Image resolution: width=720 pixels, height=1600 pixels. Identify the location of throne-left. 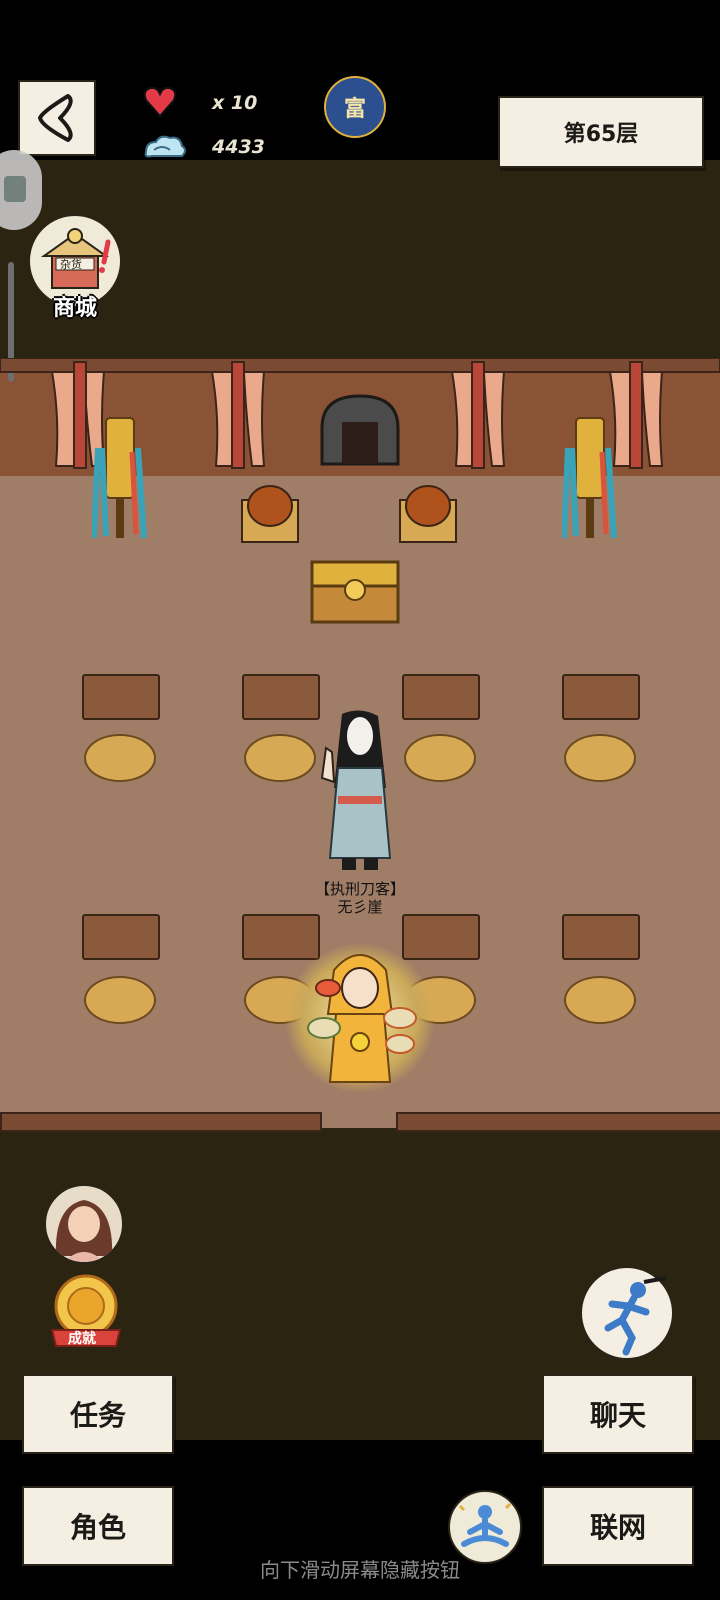
(270, 514).